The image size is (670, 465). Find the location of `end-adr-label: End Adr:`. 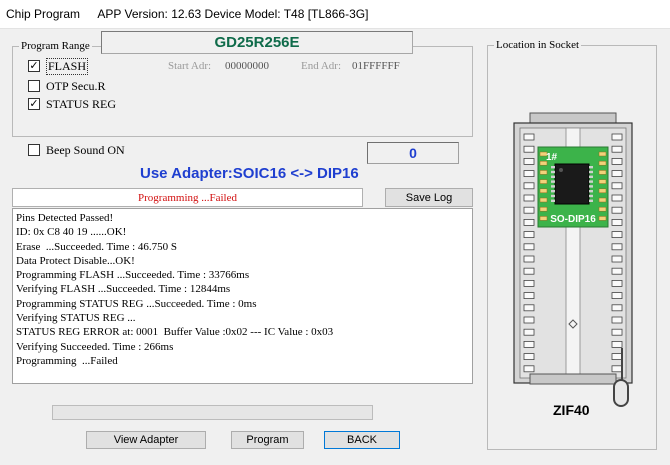

end-adr-label: End Adr: is located at coordinates (321, 66).